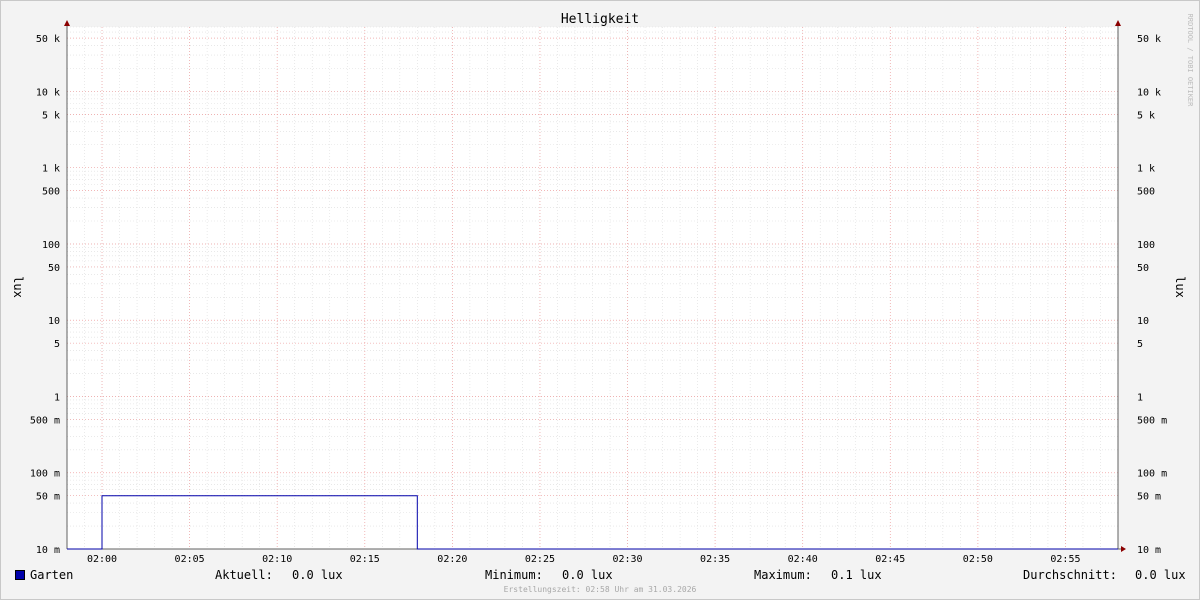 The width and height of the screenshot is (1200, 600). Describe the element at coordinates (803, 559) in the screenshot. I see `x-tick-label: 02:40` at that location.